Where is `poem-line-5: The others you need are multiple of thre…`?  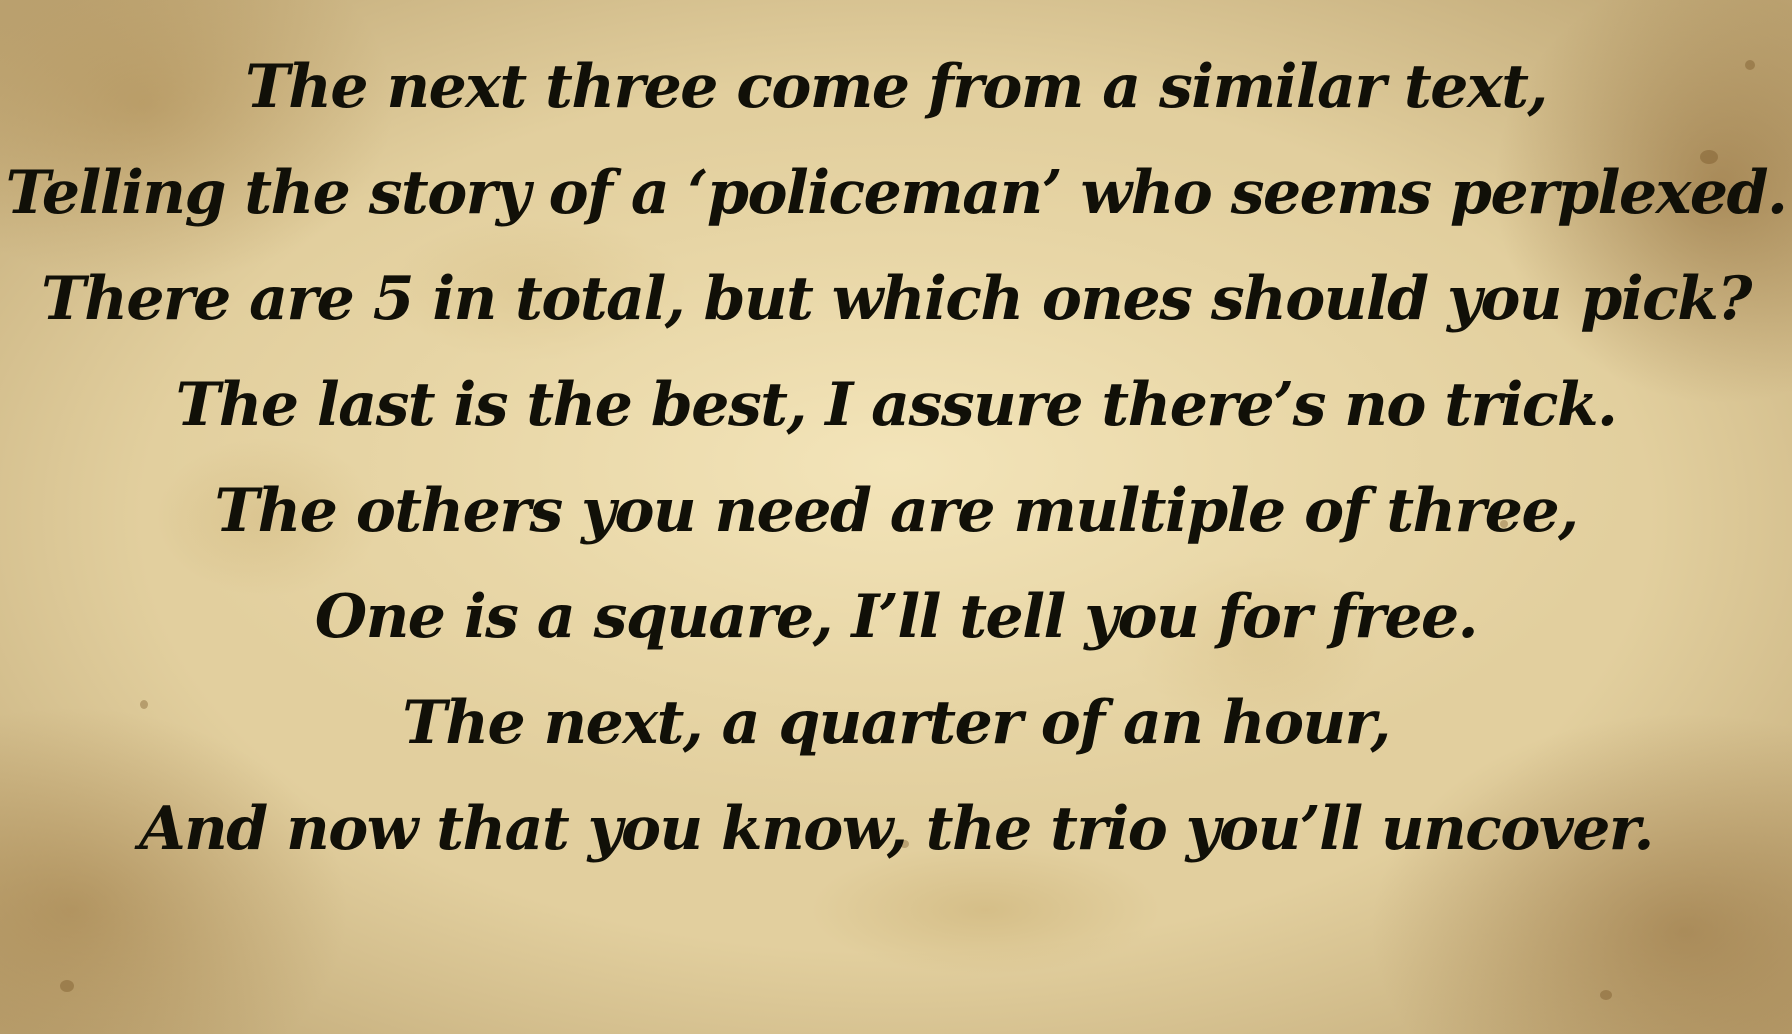 poem-line-5: The others you need are multiple of thre… is located at coordinates (896, 511).